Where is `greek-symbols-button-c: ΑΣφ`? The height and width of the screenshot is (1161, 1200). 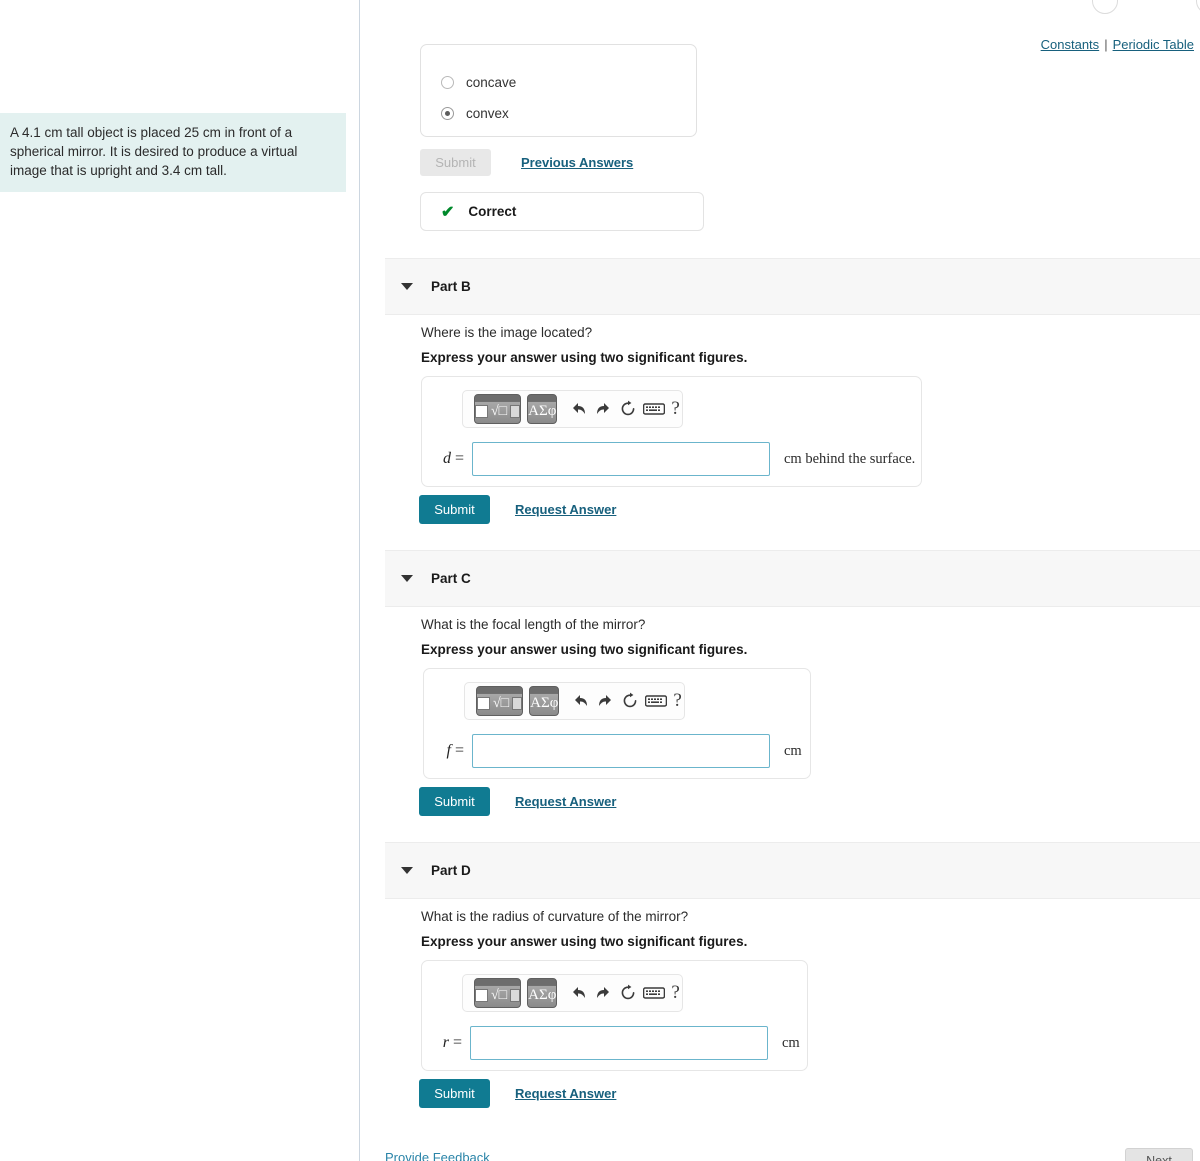
greek-symbols-button-c: ΑΣφ is located at coordinates (544, 701).